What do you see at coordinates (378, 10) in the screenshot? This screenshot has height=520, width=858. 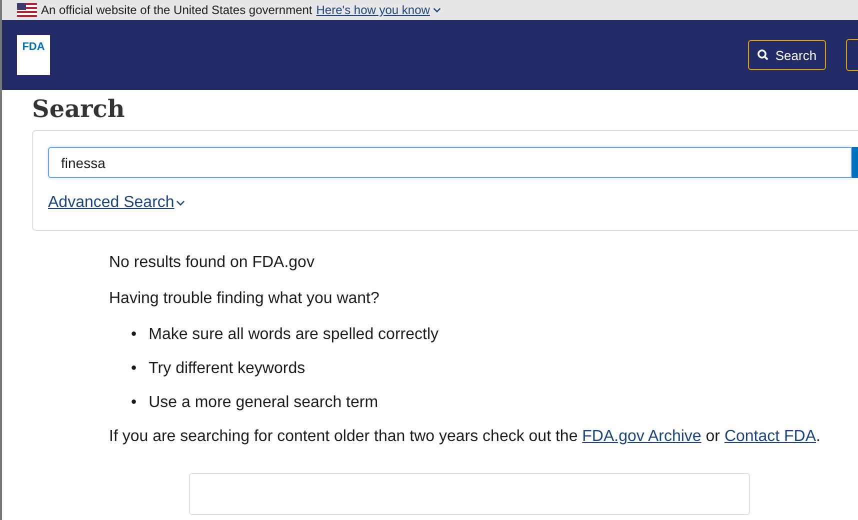 I see `how-you-know-link: Here's how you know` at bounding box center [378, 10].